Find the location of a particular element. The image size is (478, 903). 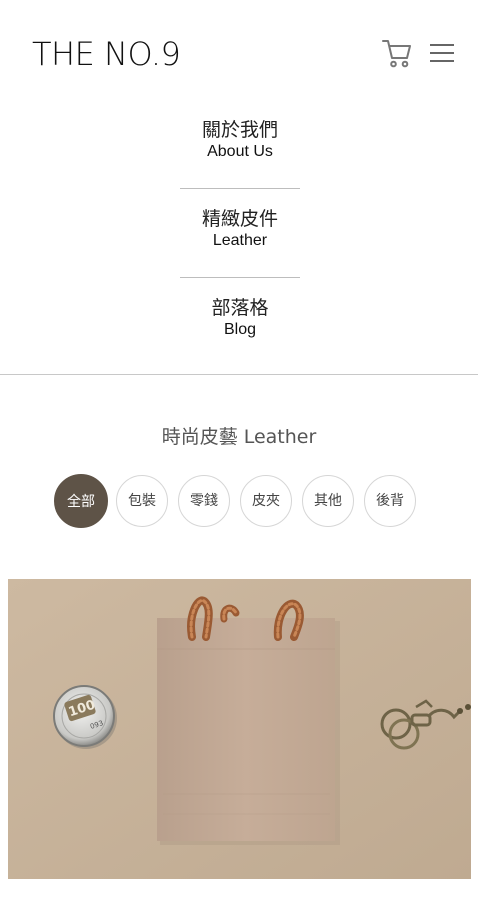

nav-item-leather: 精緻皮件 Leather is located at coordinates (240, 229).